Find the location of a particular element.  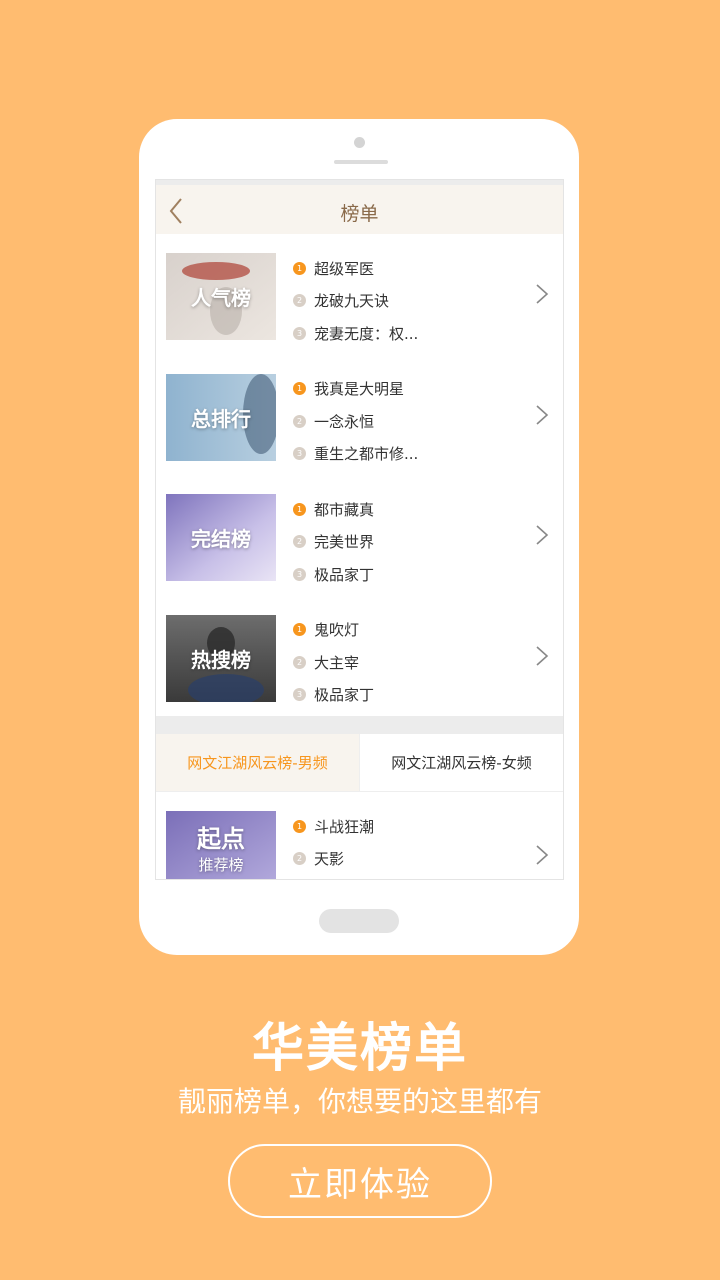

list-item: 2 大主宰 is located at coordinates (333, 662).